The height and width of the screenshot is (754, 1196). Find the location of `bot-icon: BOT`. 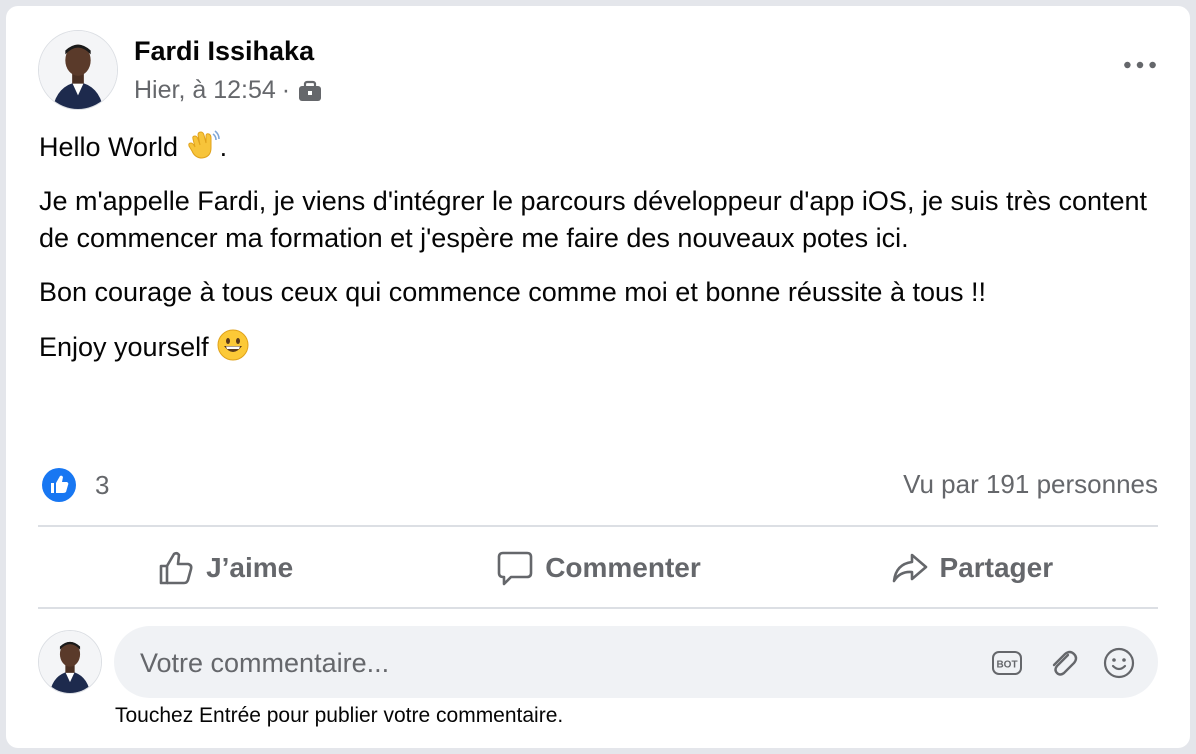

bot-icon: BOT is located at coordinates (1007, 663).